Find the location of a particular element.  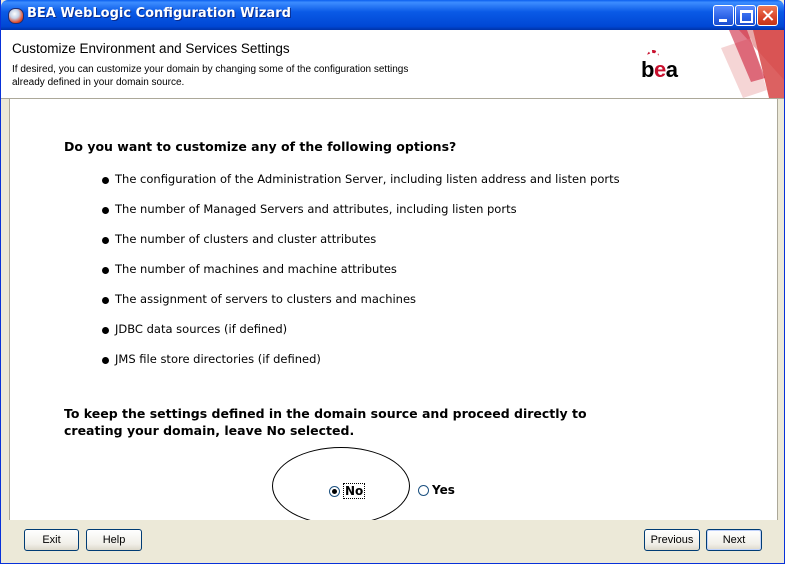

help-button-label: Help is located at coordinates (114, 540).